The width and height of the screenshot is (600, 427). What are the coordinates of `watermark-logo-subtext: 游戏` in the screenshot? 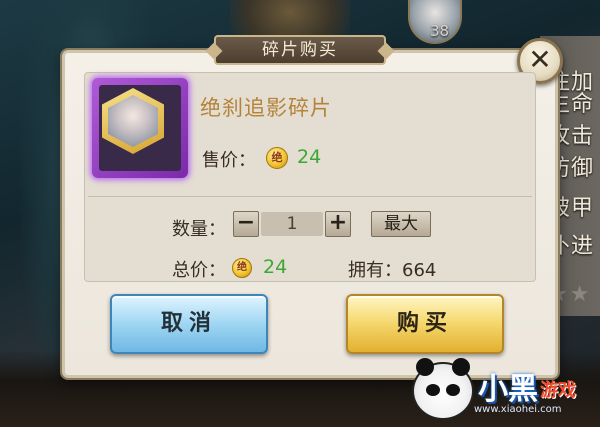 It's located at (558, 390).